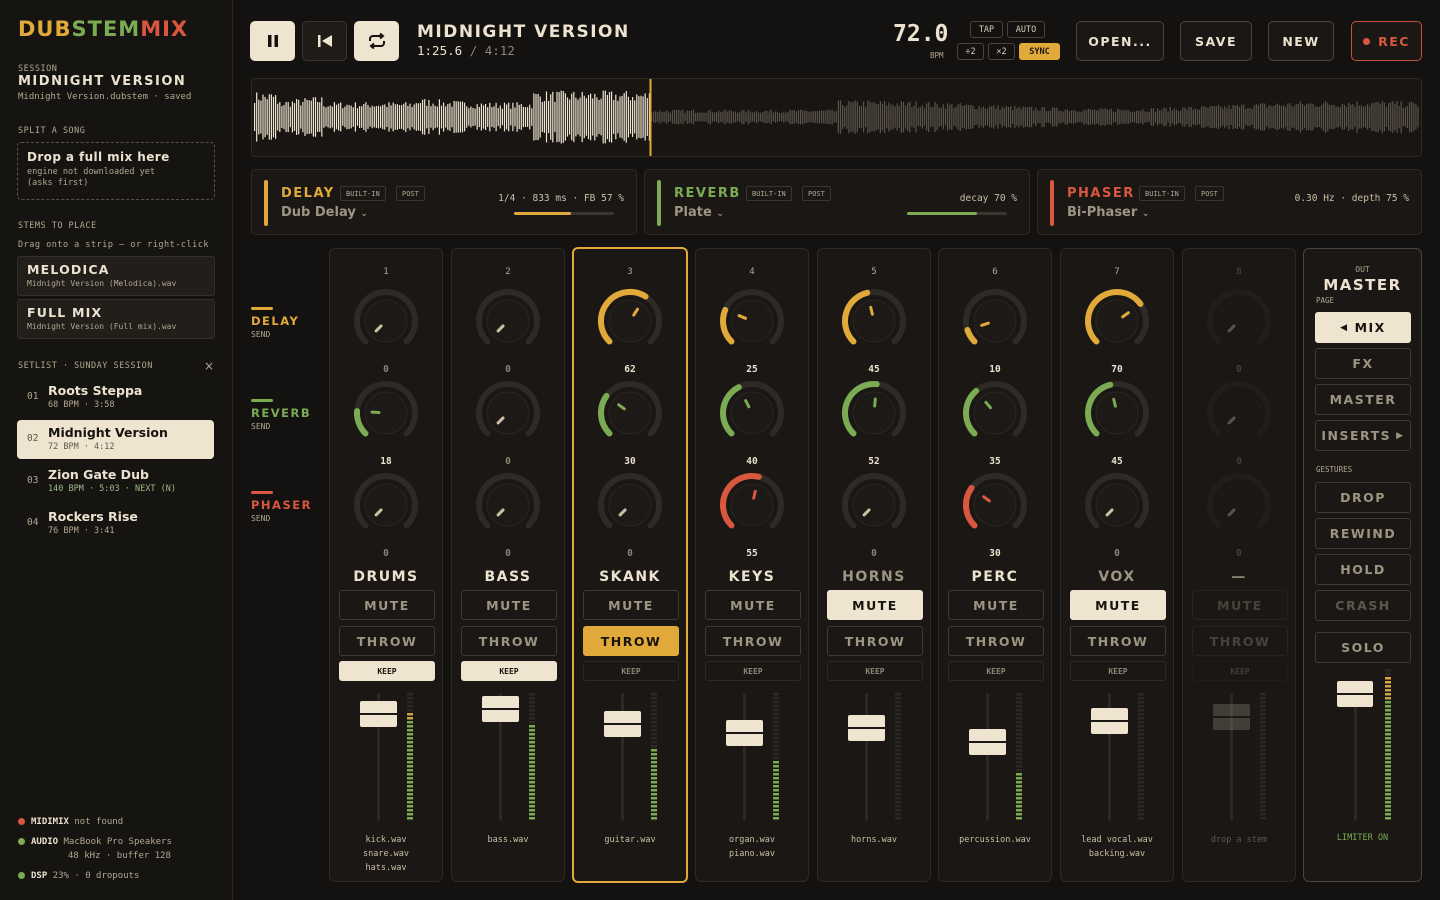 The height and width of the screenshot is (900, 1440). Describe the element at coordinates (1363, 327) in the screenshot. I see `page-mix-button: ◀ MIX` at that location.